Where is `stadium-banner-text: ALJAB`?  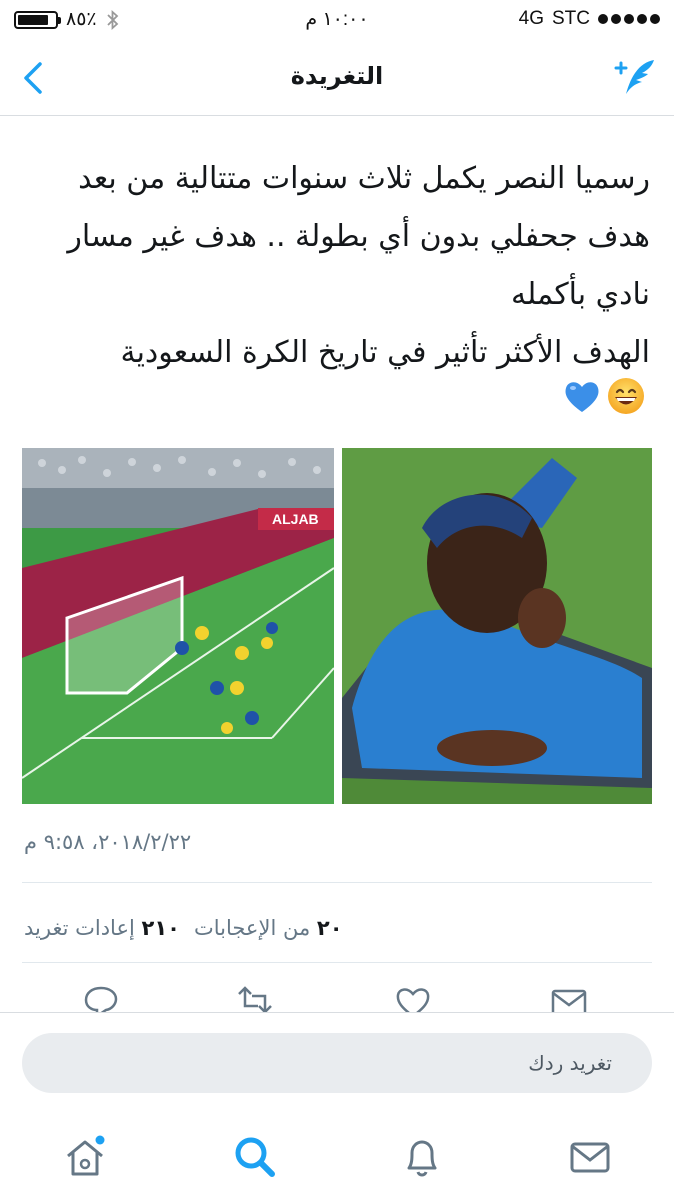 stadium-banner-text: ALJAB is located at coordinates (295, 519).